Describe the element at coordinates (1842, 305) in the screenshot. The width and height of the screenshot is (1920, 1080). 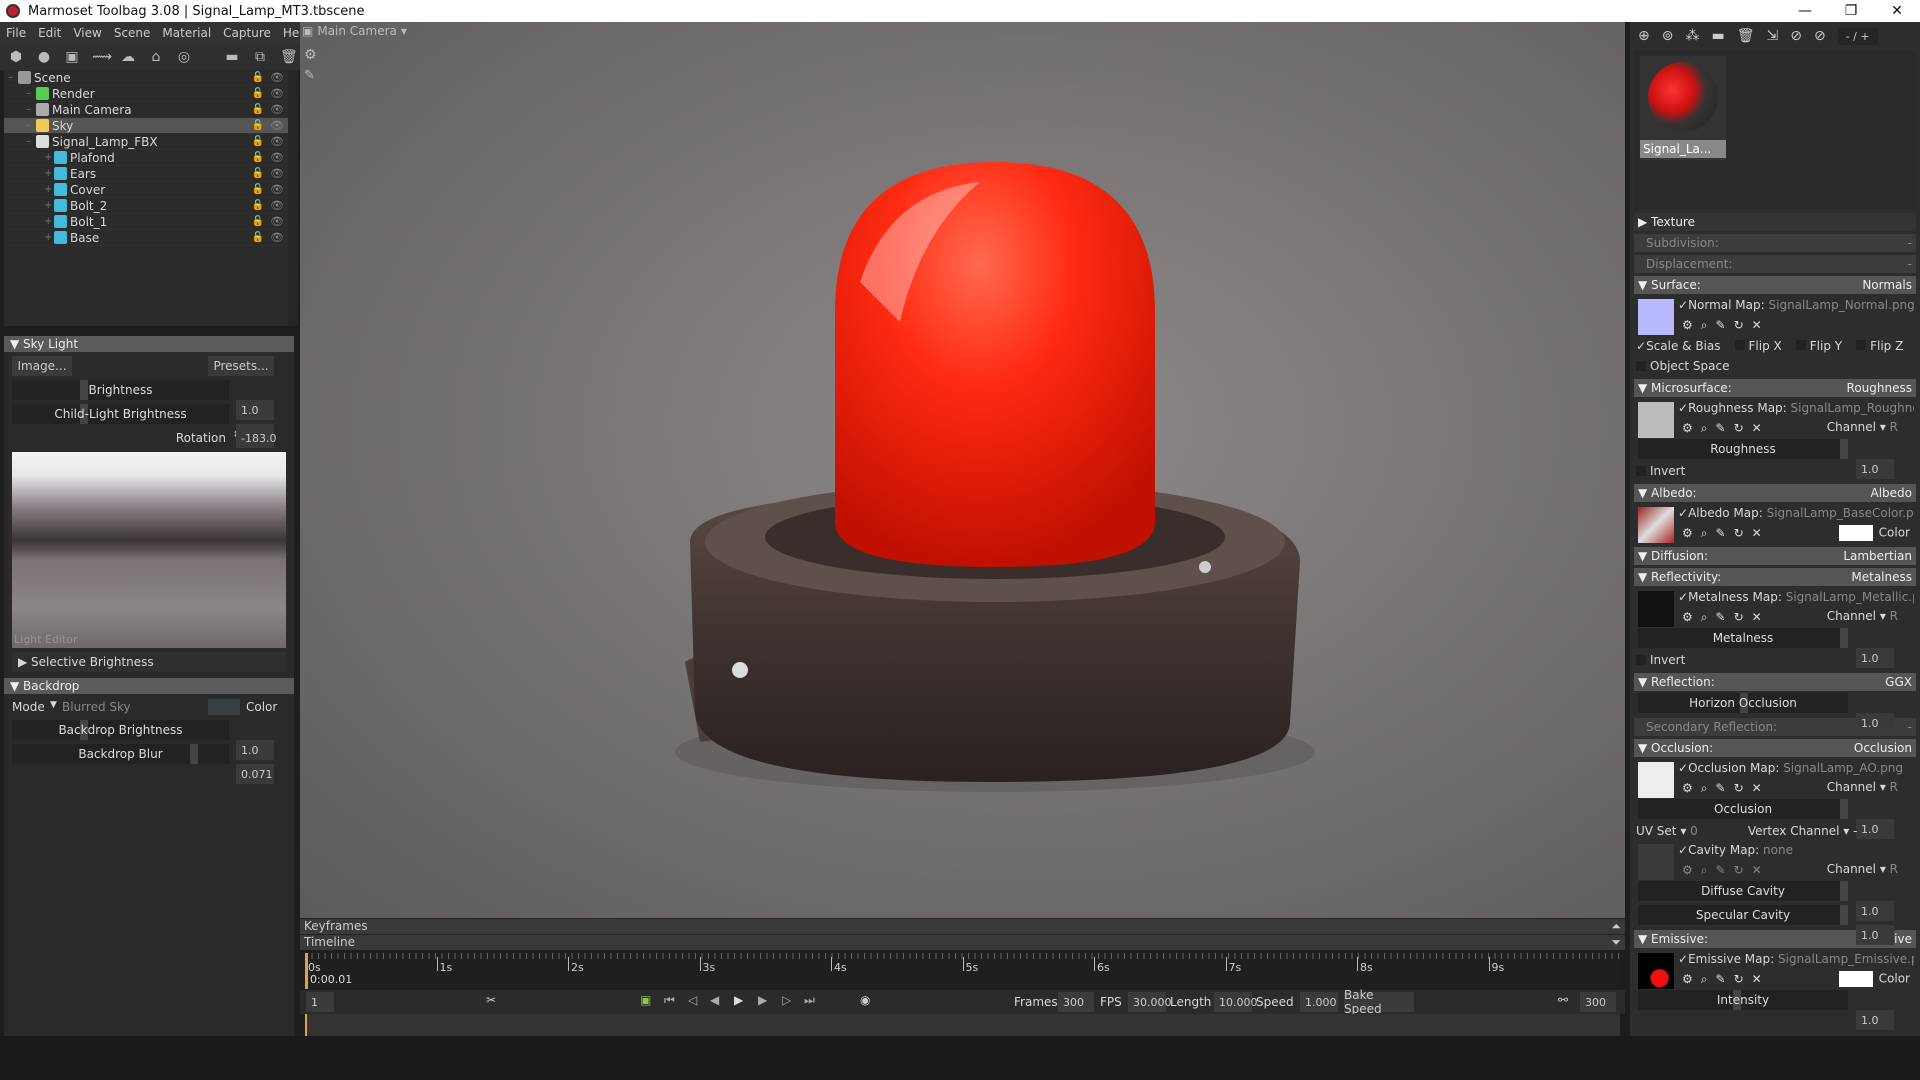
I see `normal-map-file: SignalLamp_Normal.png` at that location.